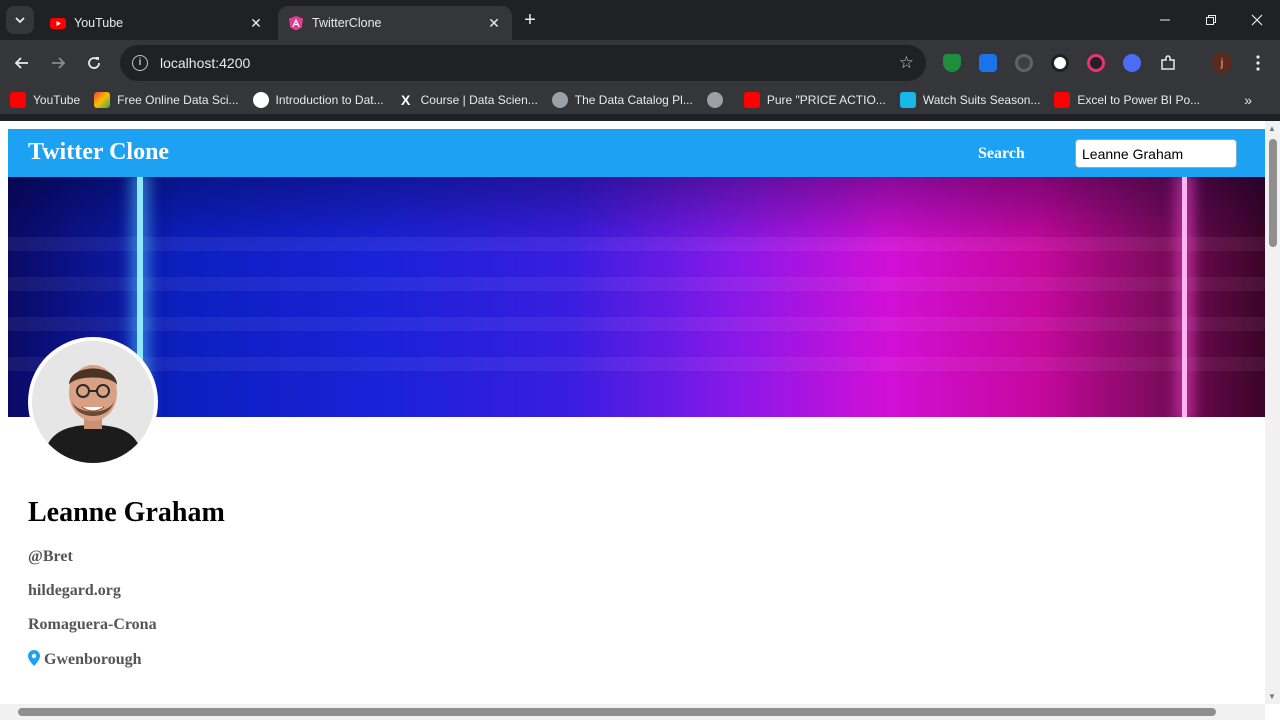 The image size is (1280, 720). I want to click on close-icon, so click(1257, 20).